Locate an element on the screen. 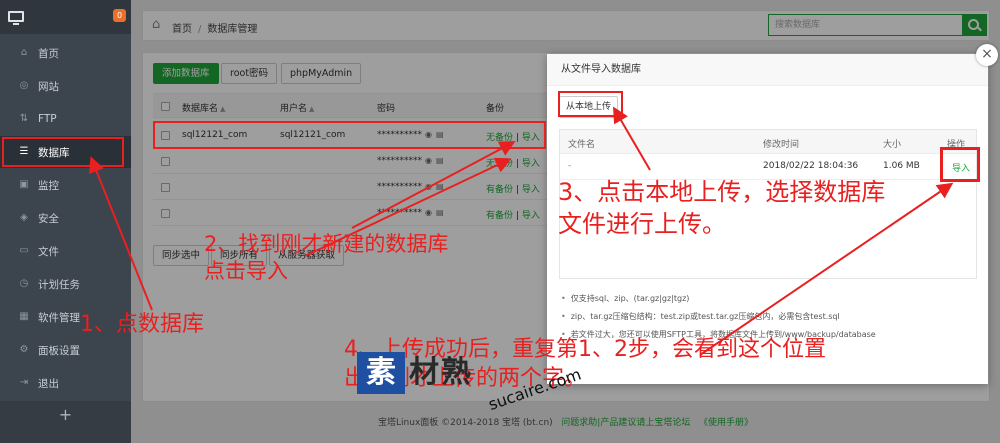  annotation-step2-line2: 点击导入 is located at coordinates (246, 271).